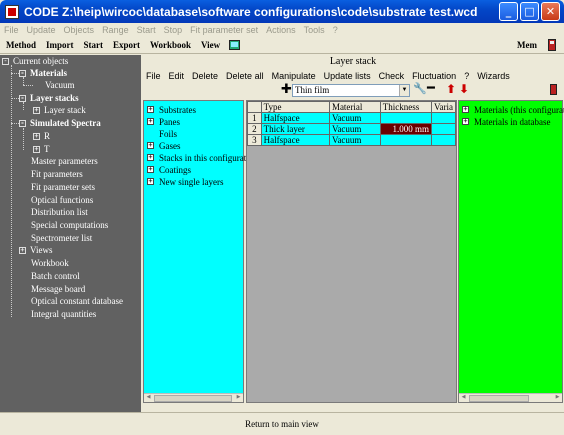  Describe the element at coordinates (69, 225) in the screenshot. I see `tree-item-special-computations: Special computations` at that location.